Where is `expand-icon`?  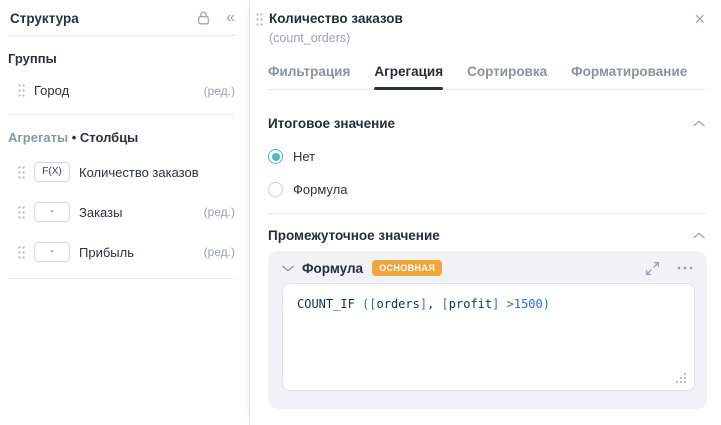
expand-icon is located at coordinates (652, 268).